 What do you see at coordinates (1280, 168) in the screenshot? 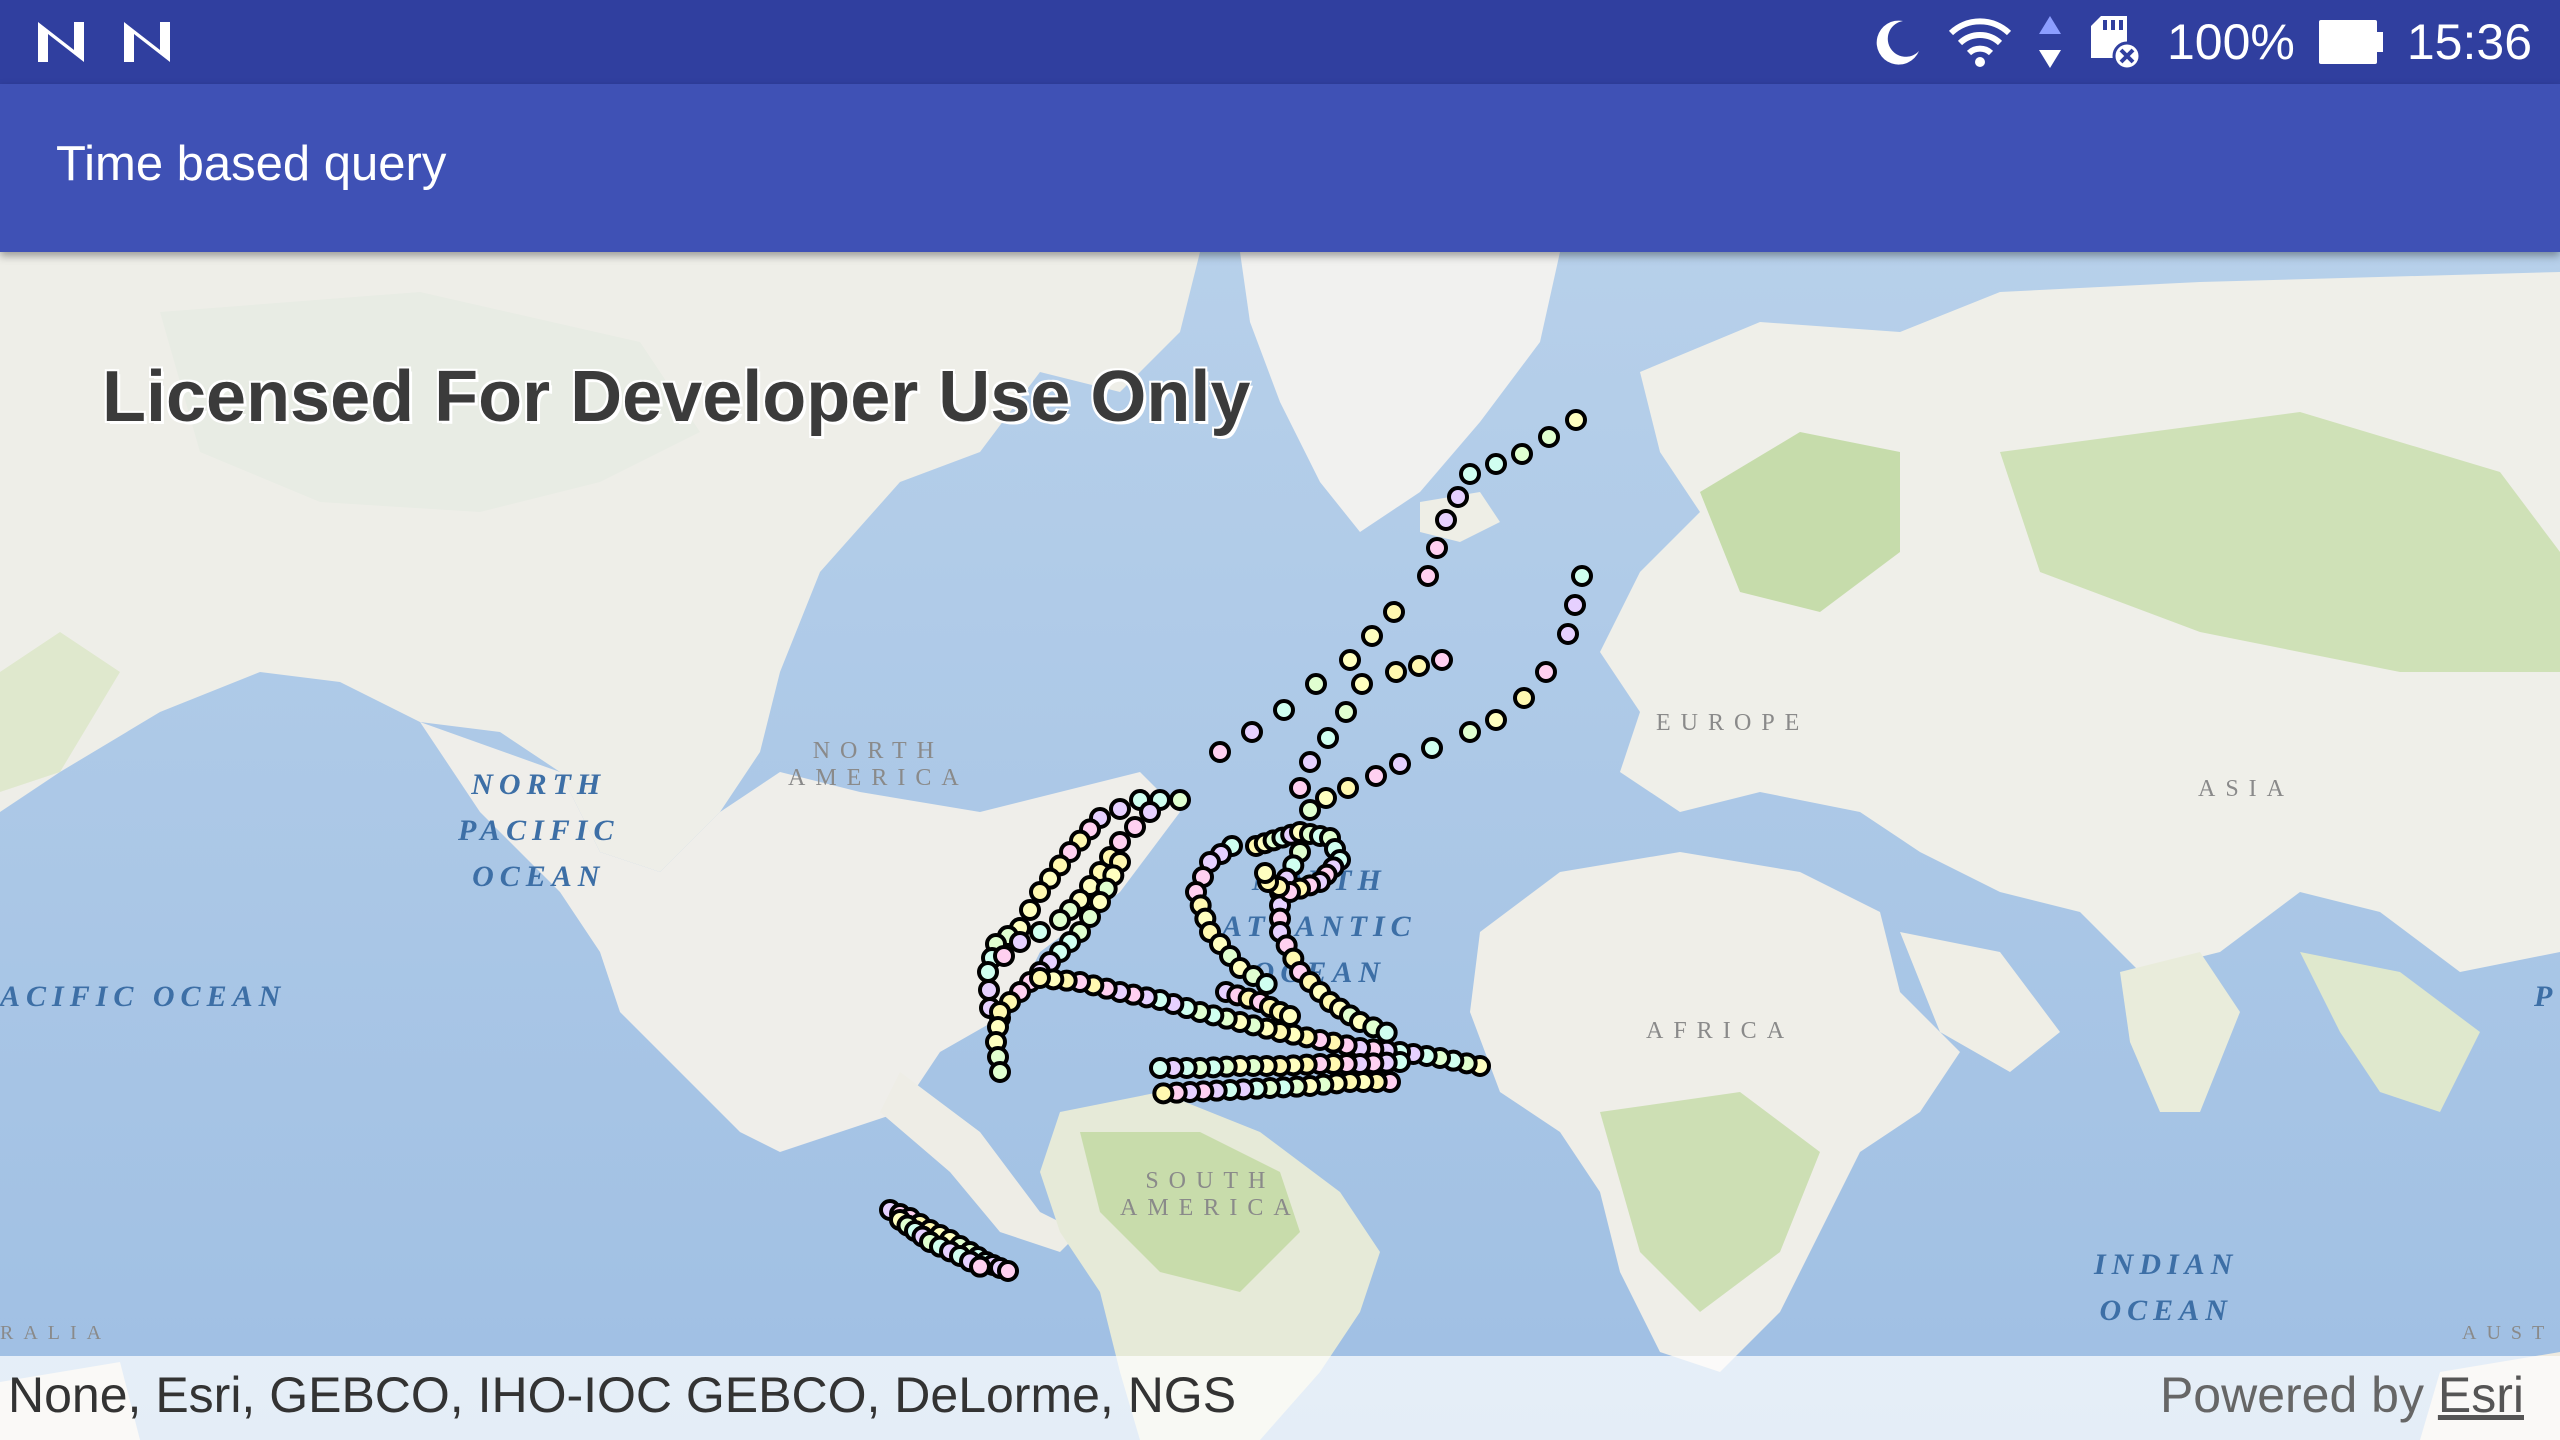
I see `app-bar: Time based query` at bounding box center [1280, 168].